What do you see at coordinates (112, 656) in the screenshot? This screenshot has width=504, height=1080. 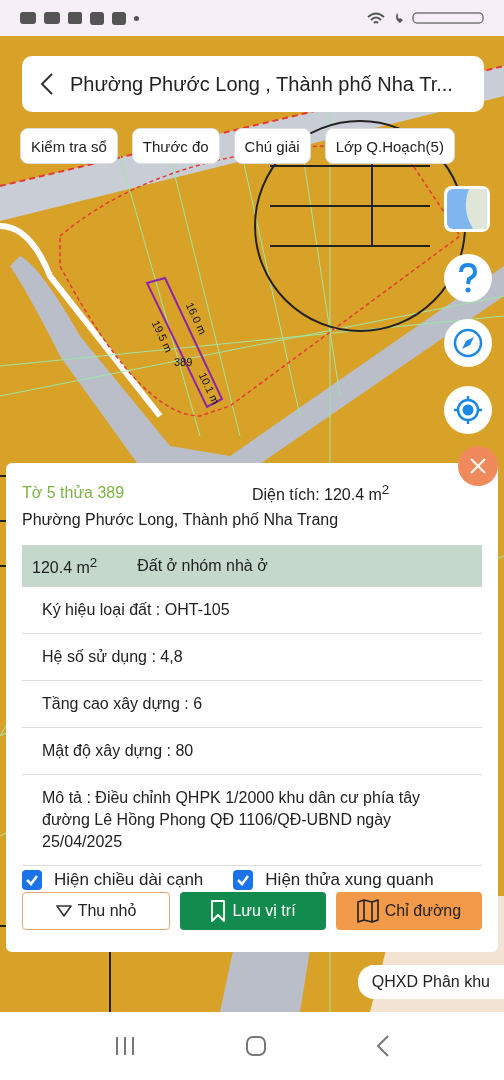 I see `attribute-text: Hệ số sử dụng : 4,8` at bounding box center [112, 656].